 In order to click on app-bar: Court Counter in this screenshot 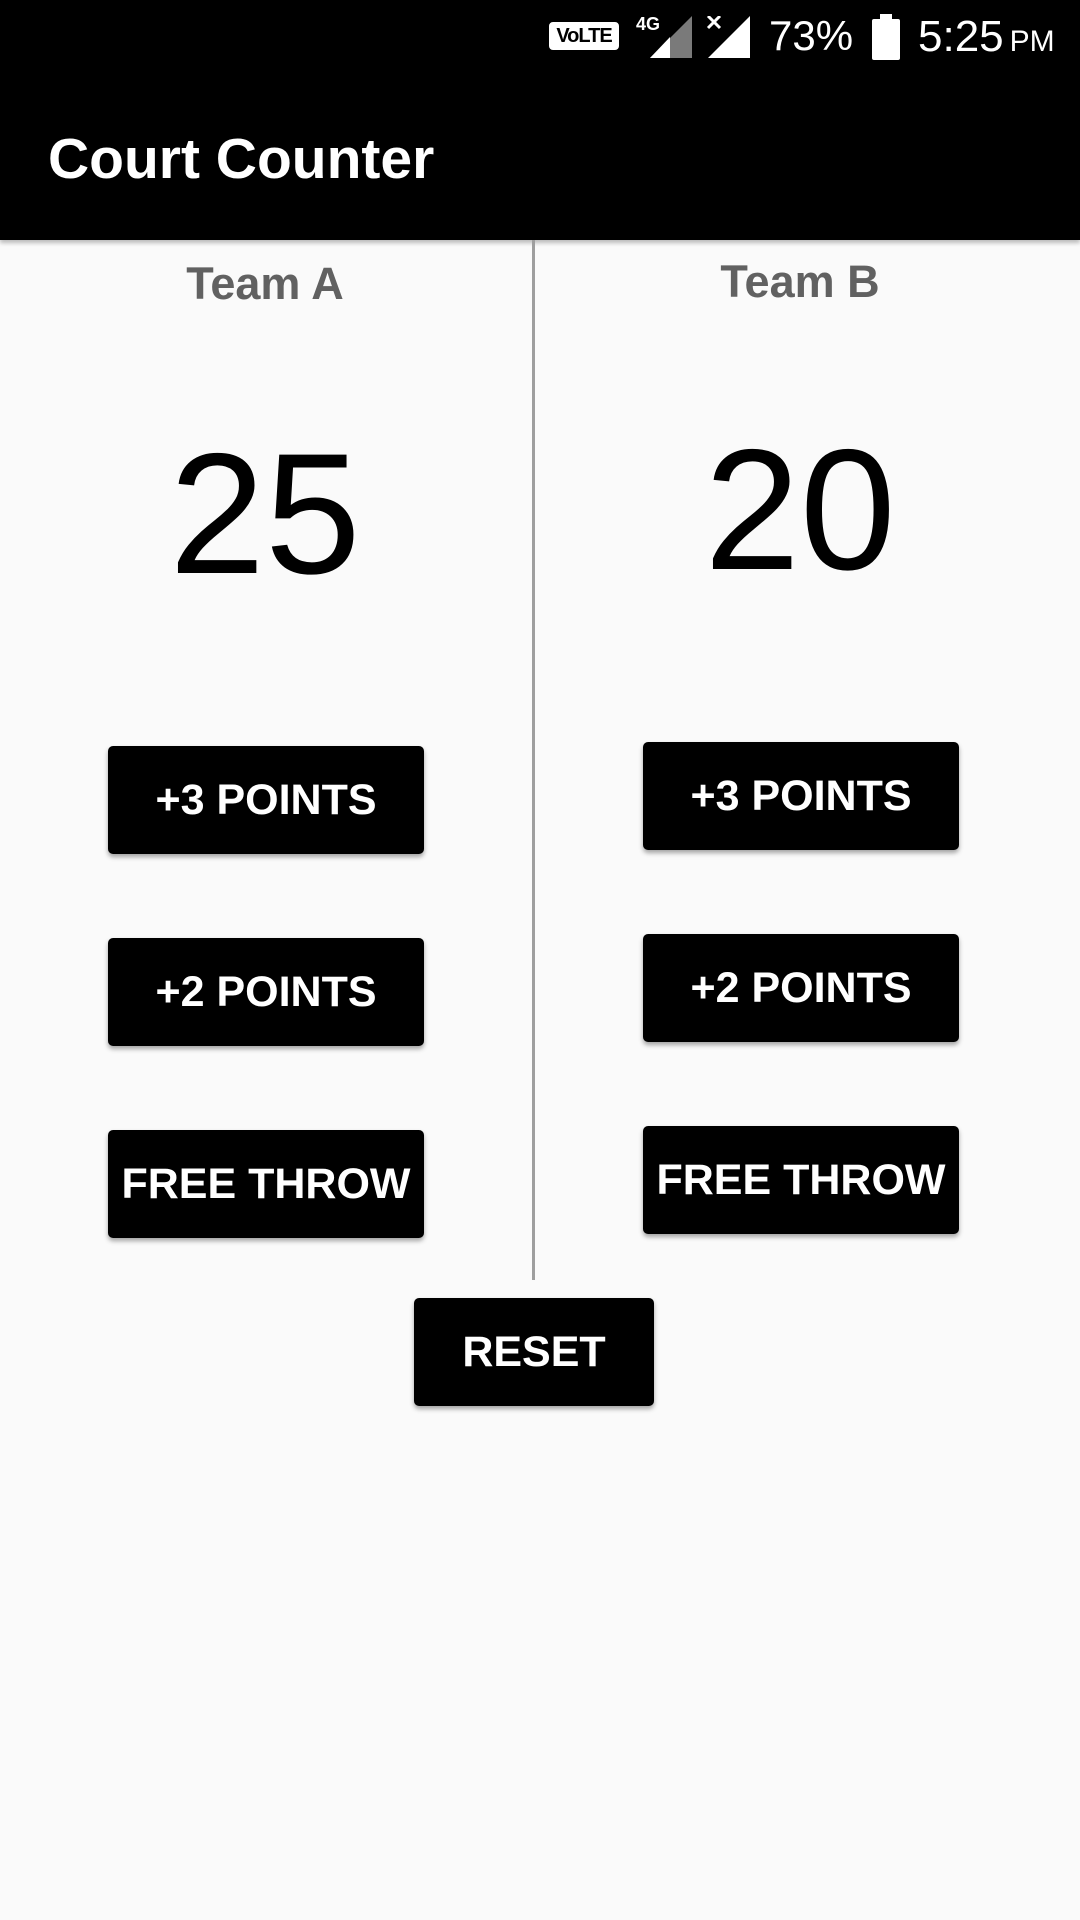, I will do `click(540, 159)`.